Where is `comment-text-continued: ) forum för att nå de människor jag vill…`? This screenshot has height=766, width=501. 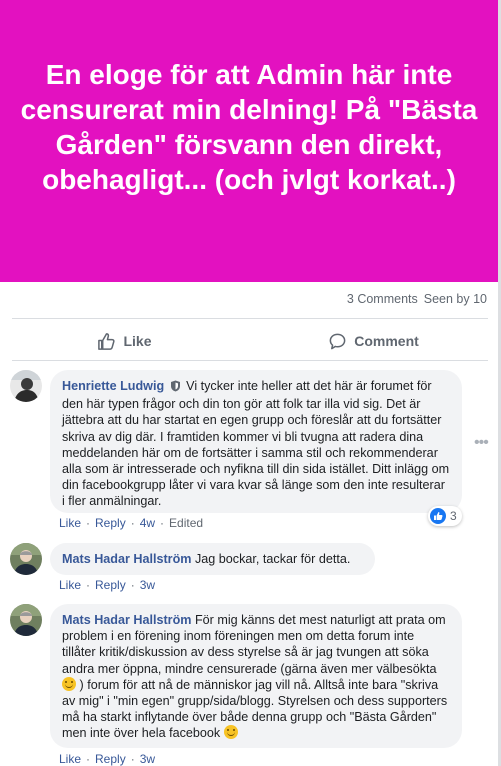
comment-text-continued: ) forum för att nå de människor jag vill… is located at coordinates (255, 709).